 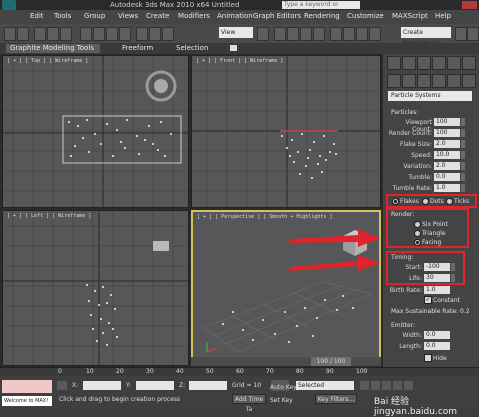 I want to click on viewport-top: [ + ] [ Top ] [ Wireframe ], so click(x=95, y=131).